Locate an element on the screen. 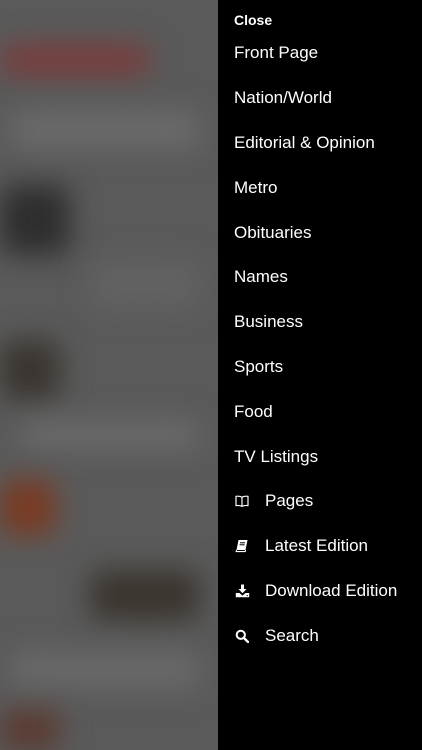 The height and width of the screenshot is (750, 422). menu-item-label: Business is located at coordinates (268, 322).